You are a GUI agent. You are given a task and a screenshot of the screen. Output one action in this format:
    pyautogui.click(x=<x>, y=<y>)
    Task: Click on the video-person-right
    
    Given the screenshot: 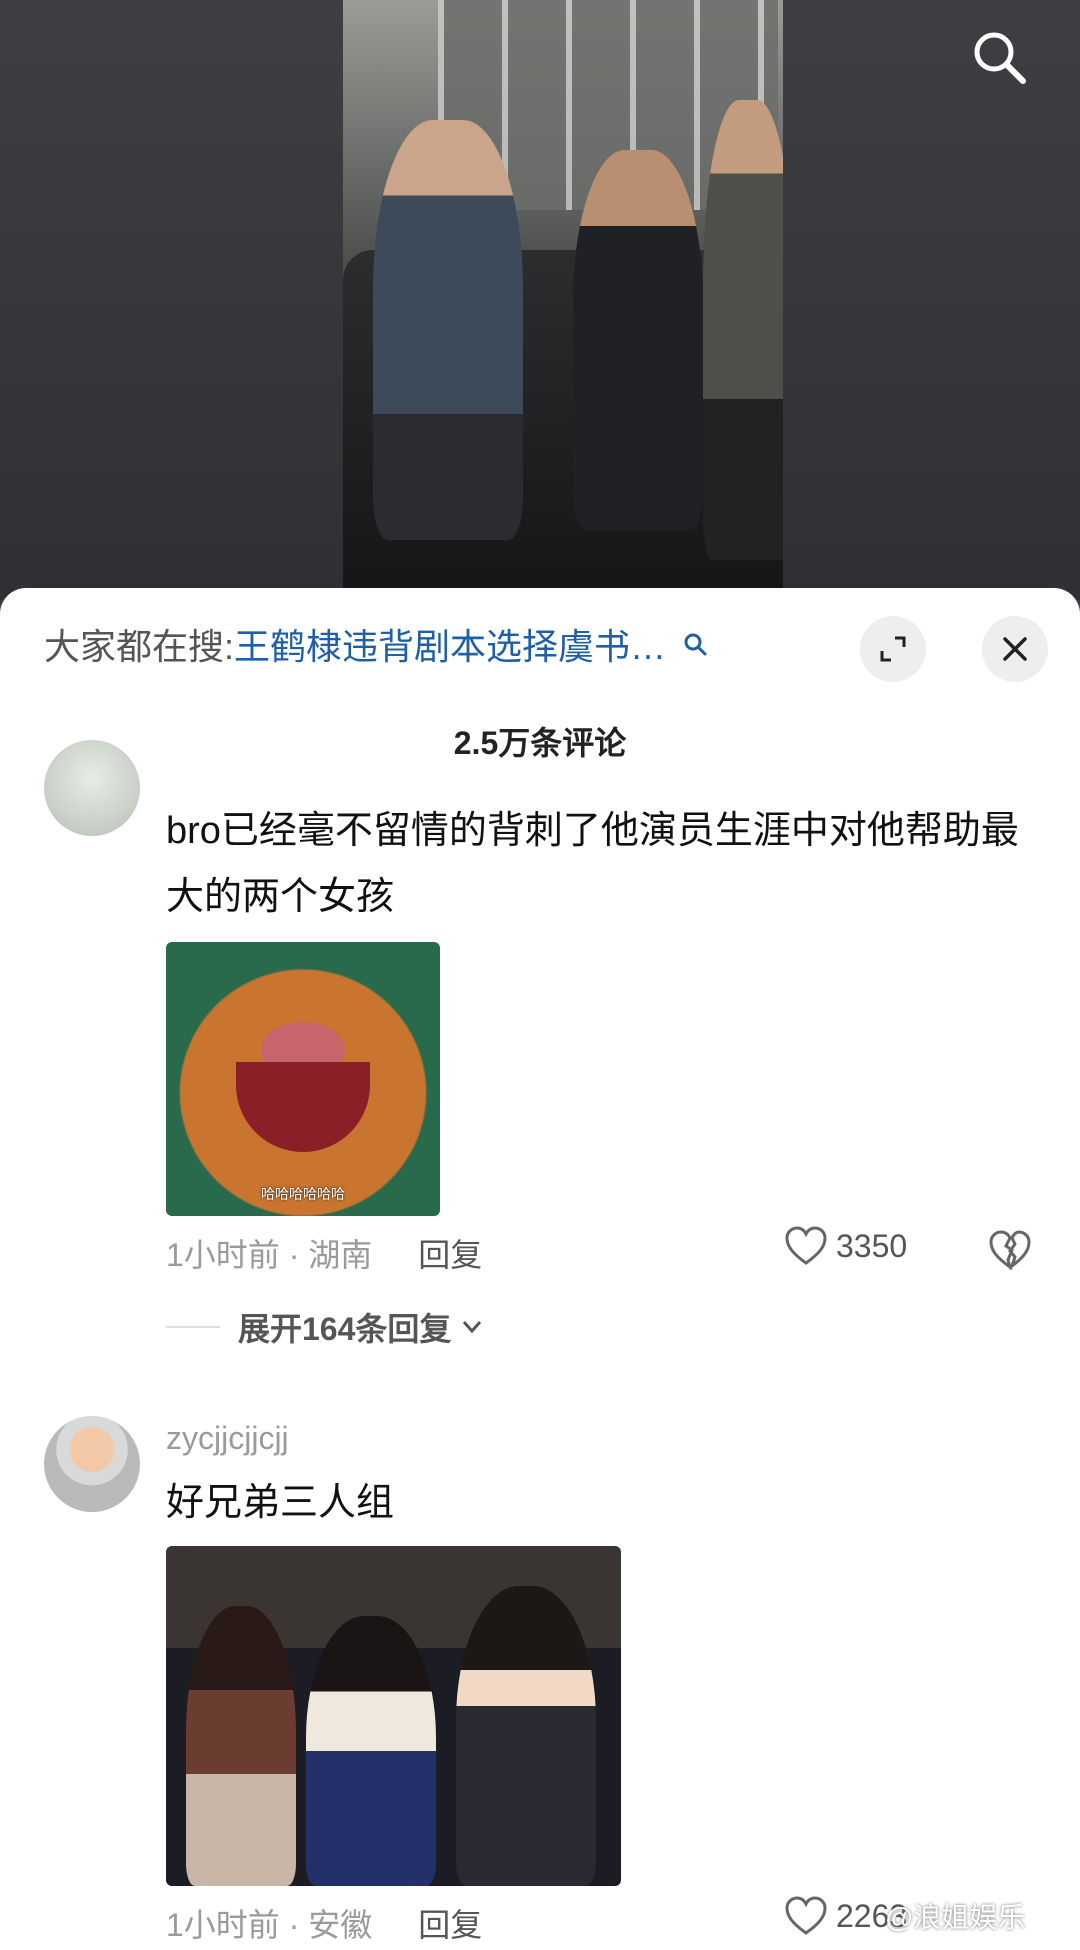 What is the action you would take?
    pyautogui.click(x=743, y=330)
    